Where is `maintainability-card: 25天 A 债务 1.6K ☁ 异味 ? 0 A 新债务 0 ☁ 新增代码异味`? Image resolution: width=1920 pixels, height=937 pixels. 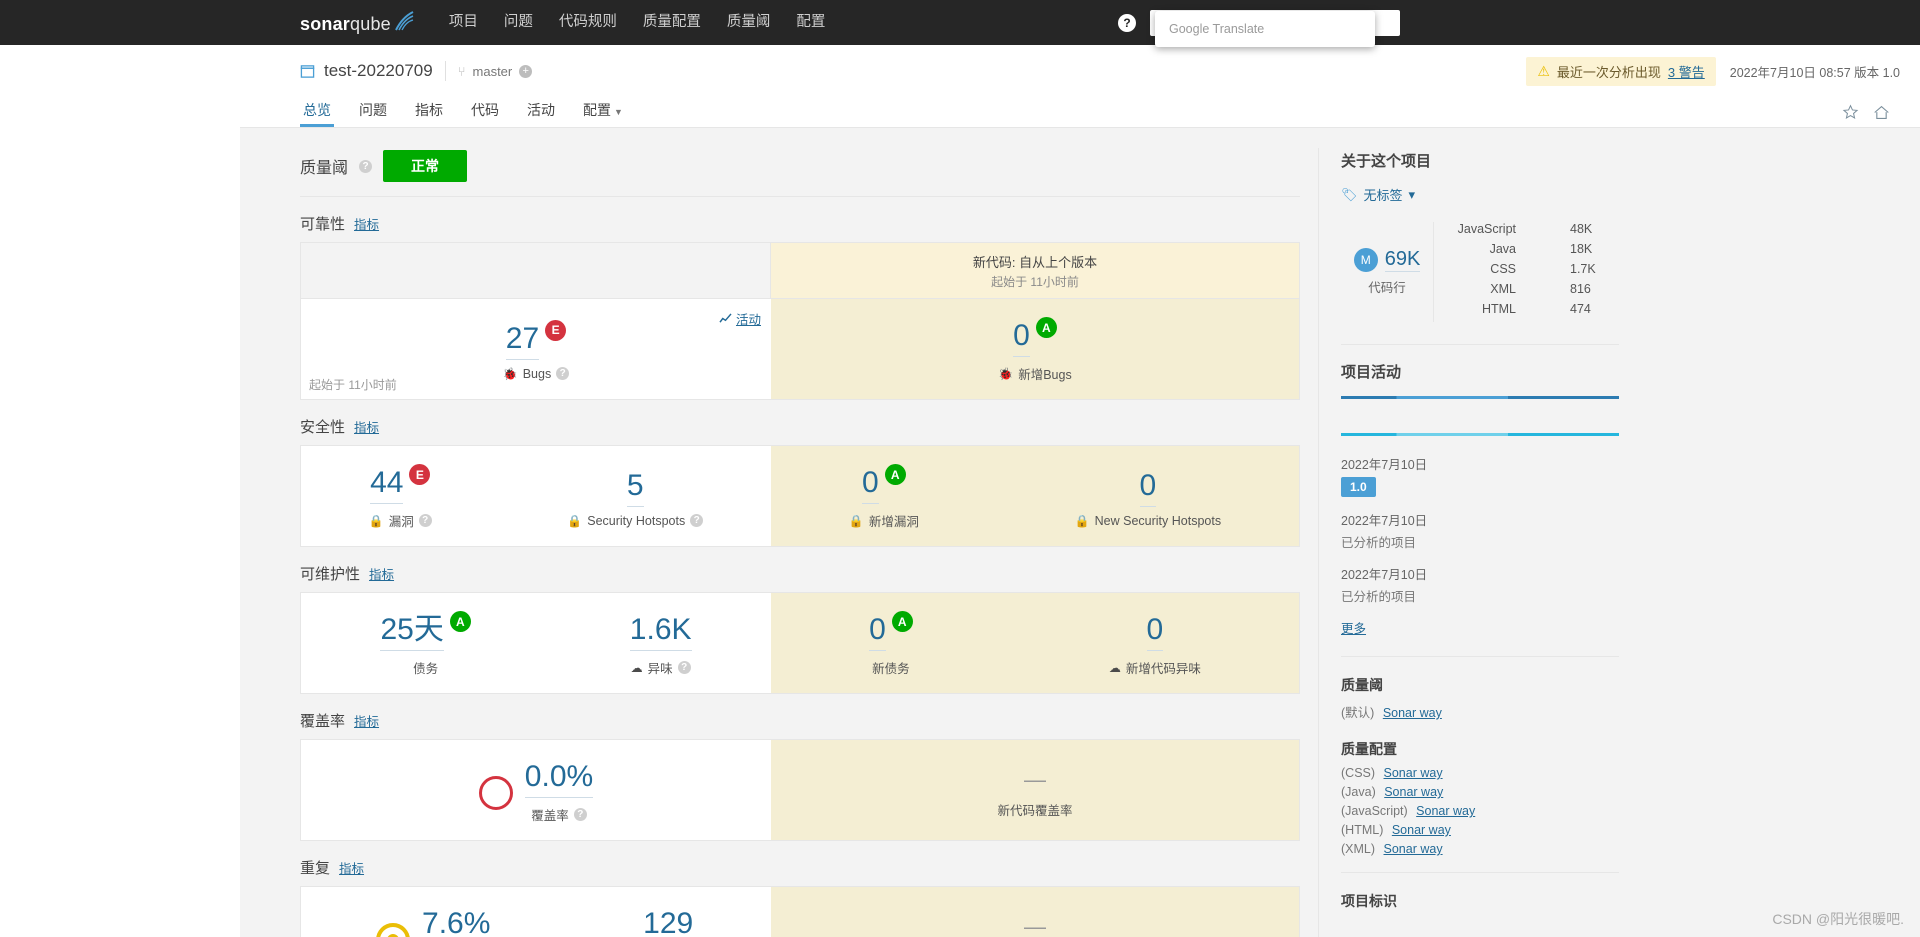 maintainability-card: 25天 A 债务 1.6K ☁ 异味 ? 0 A 新债务 0 ☁ 新增代码异味 is located at coordinates (800, 643).